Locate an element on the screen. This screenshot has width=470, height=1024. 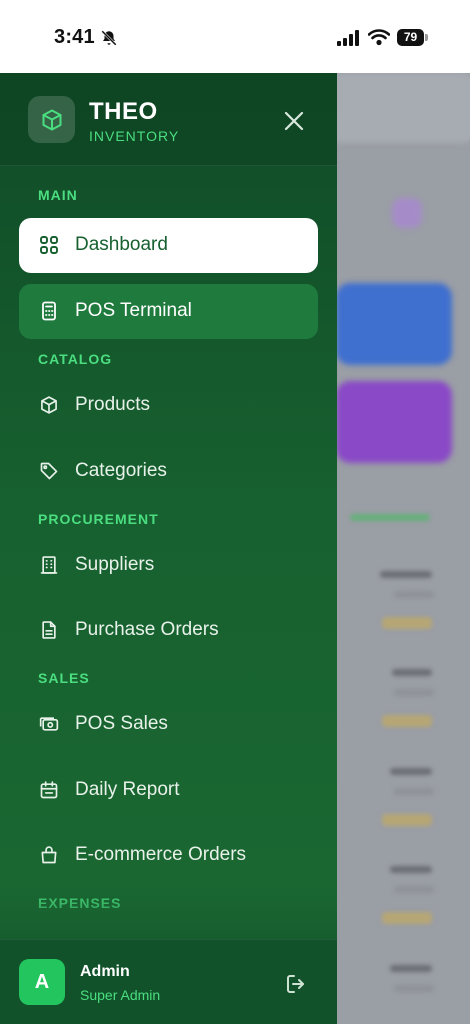
nav-label-purchase-orders: Purchase Orders is located at coordinates (147, 629).